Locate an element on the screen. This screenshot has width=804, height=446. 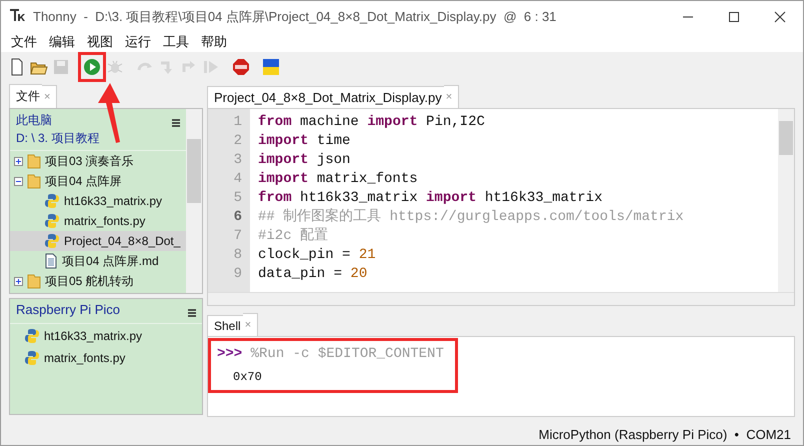
line-number: 7 is located at coordinates (238, 236).